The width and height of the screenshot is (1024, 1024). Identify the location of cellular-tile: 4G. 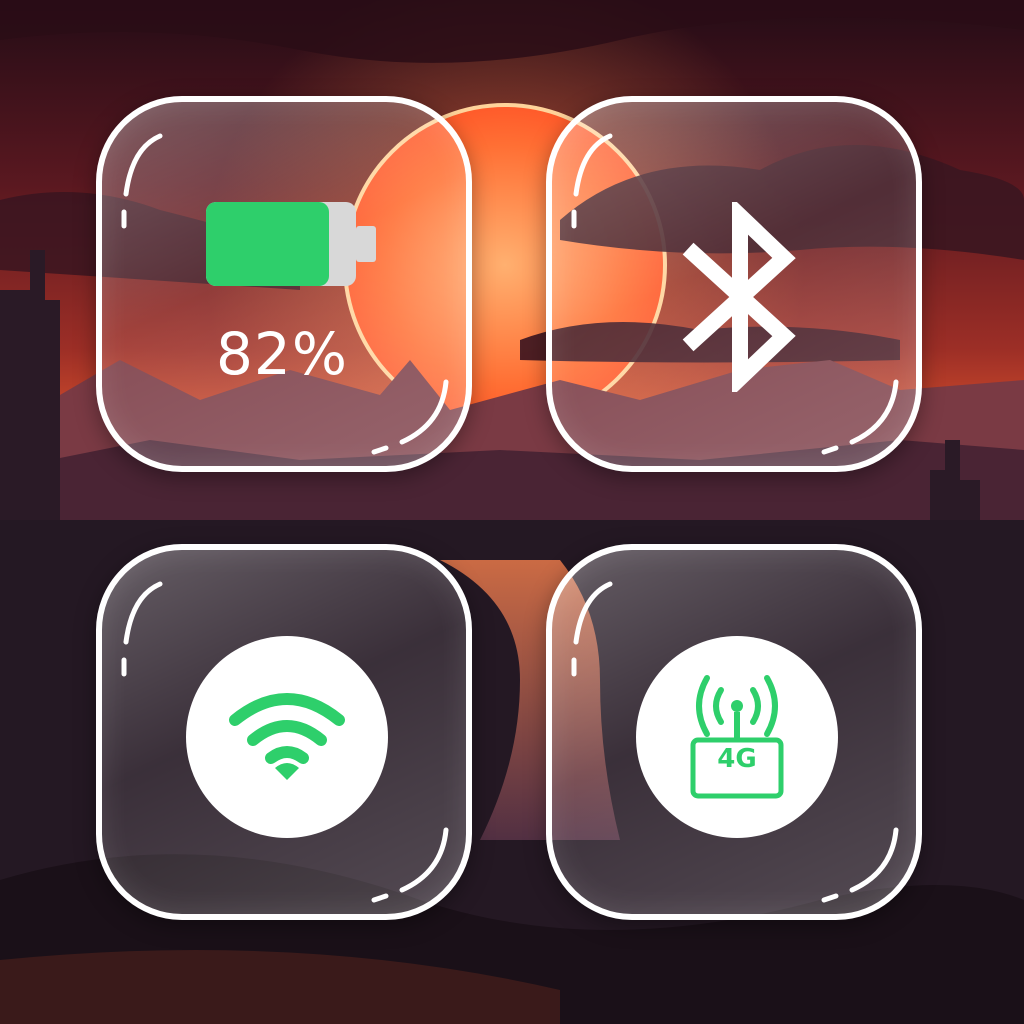
(734, 732).